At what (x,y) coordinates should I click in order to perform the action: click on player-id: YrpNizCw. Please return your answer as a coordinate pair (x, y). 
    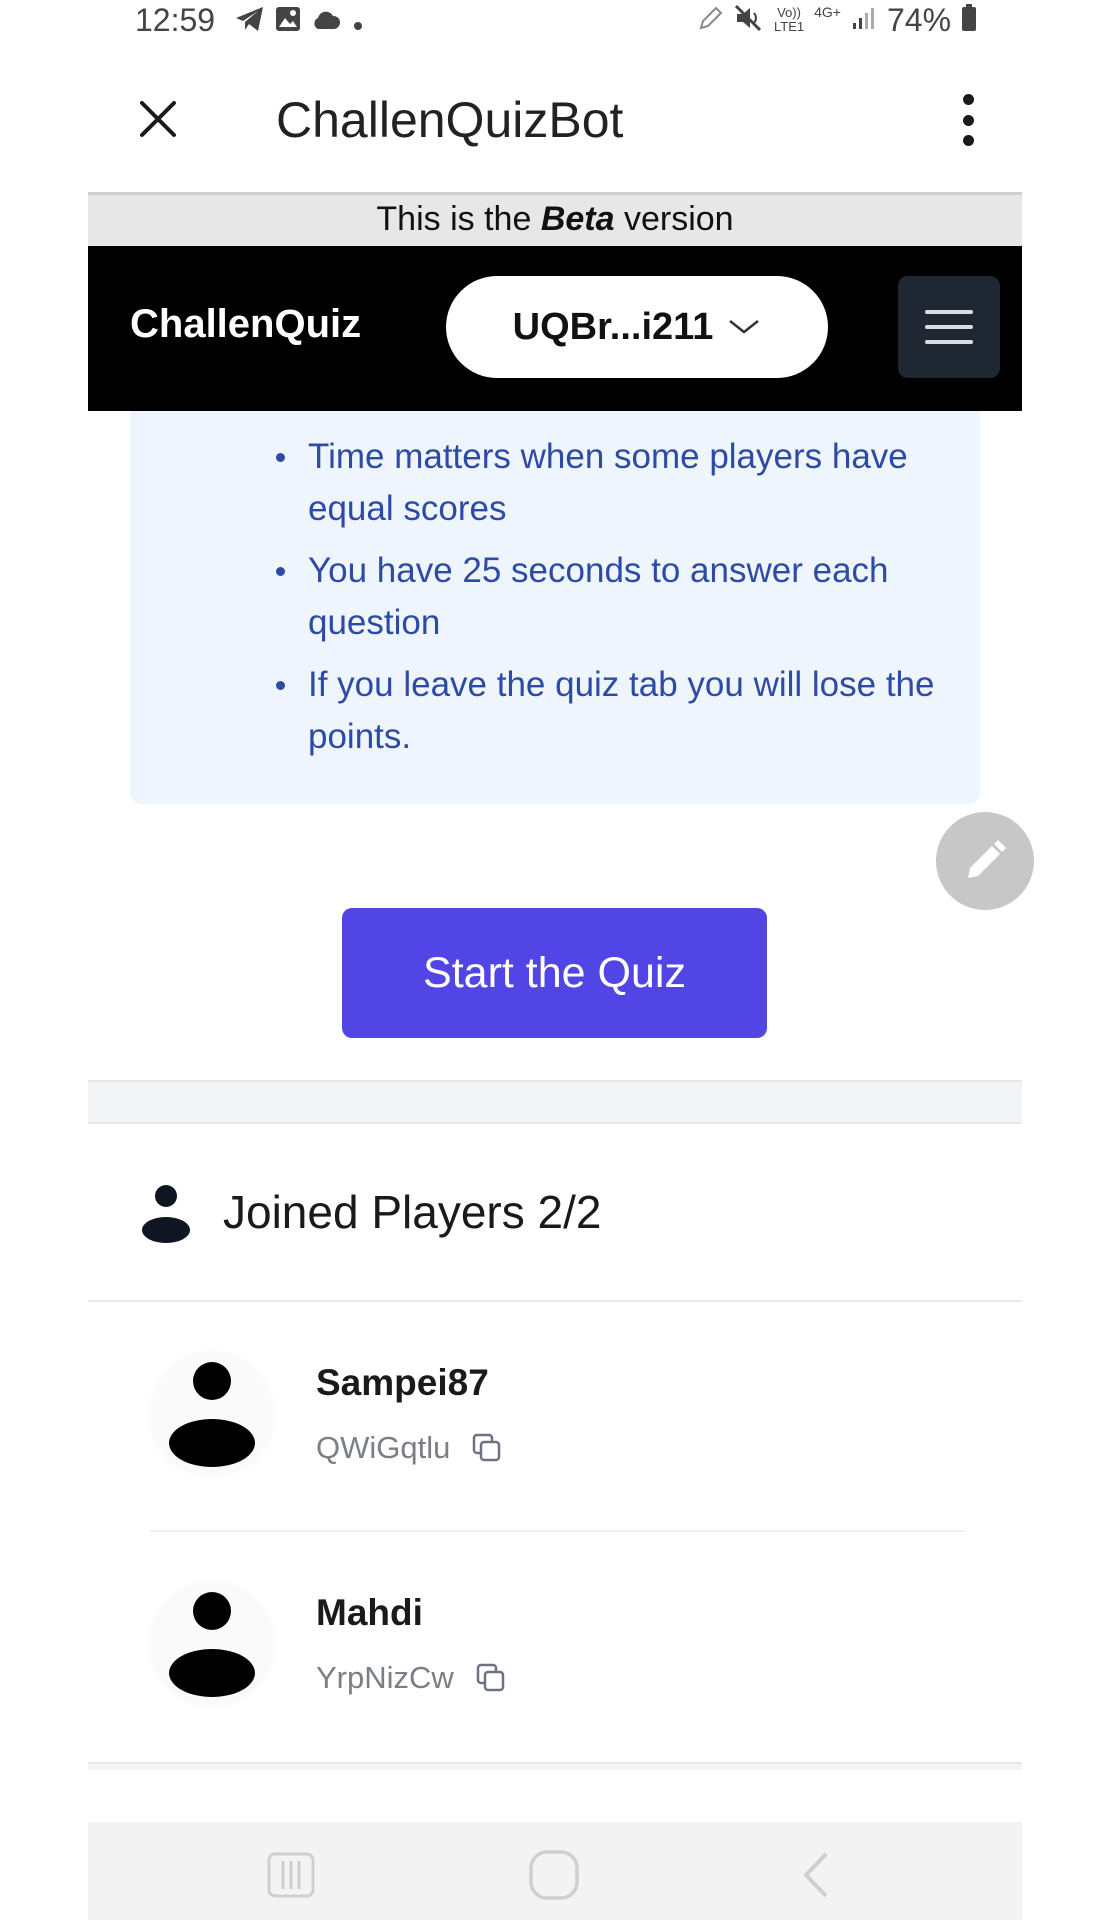
    Looking at the image, I should click on (385, 1677).